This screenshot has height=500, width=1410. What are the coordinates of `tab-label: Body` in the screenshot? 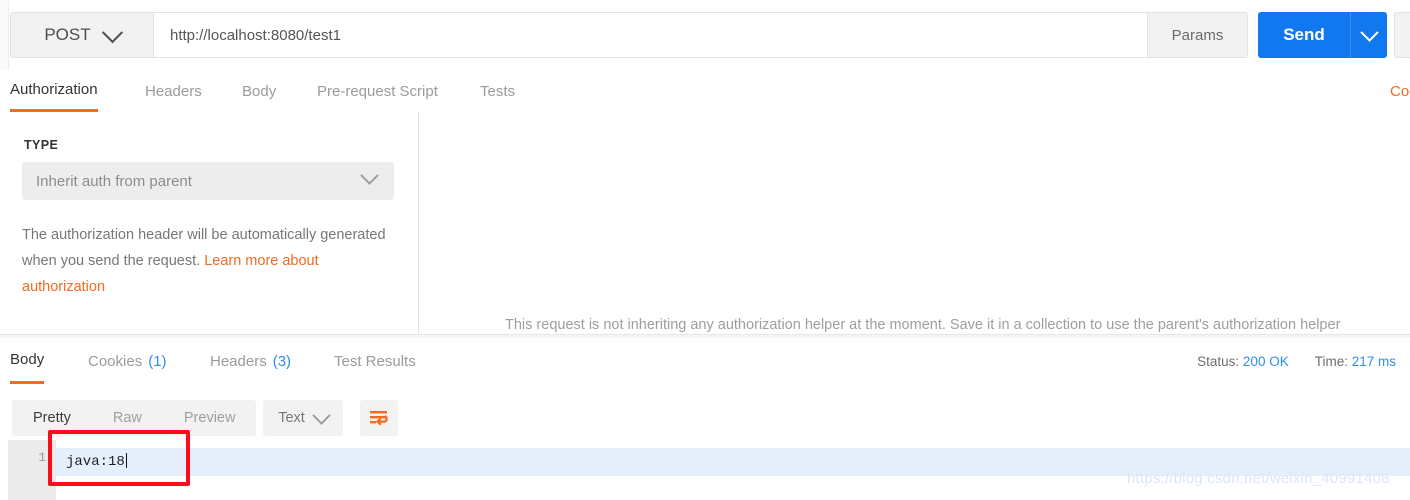 It's located at (259, 91).